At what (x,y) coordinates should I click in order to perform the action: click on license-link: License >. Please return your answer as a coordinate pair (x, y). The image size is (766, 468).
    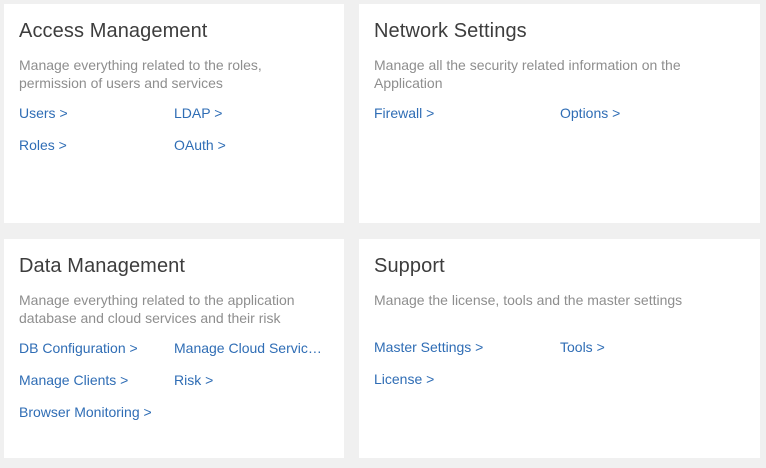
    Looking at the image, I should click on (404, 379).